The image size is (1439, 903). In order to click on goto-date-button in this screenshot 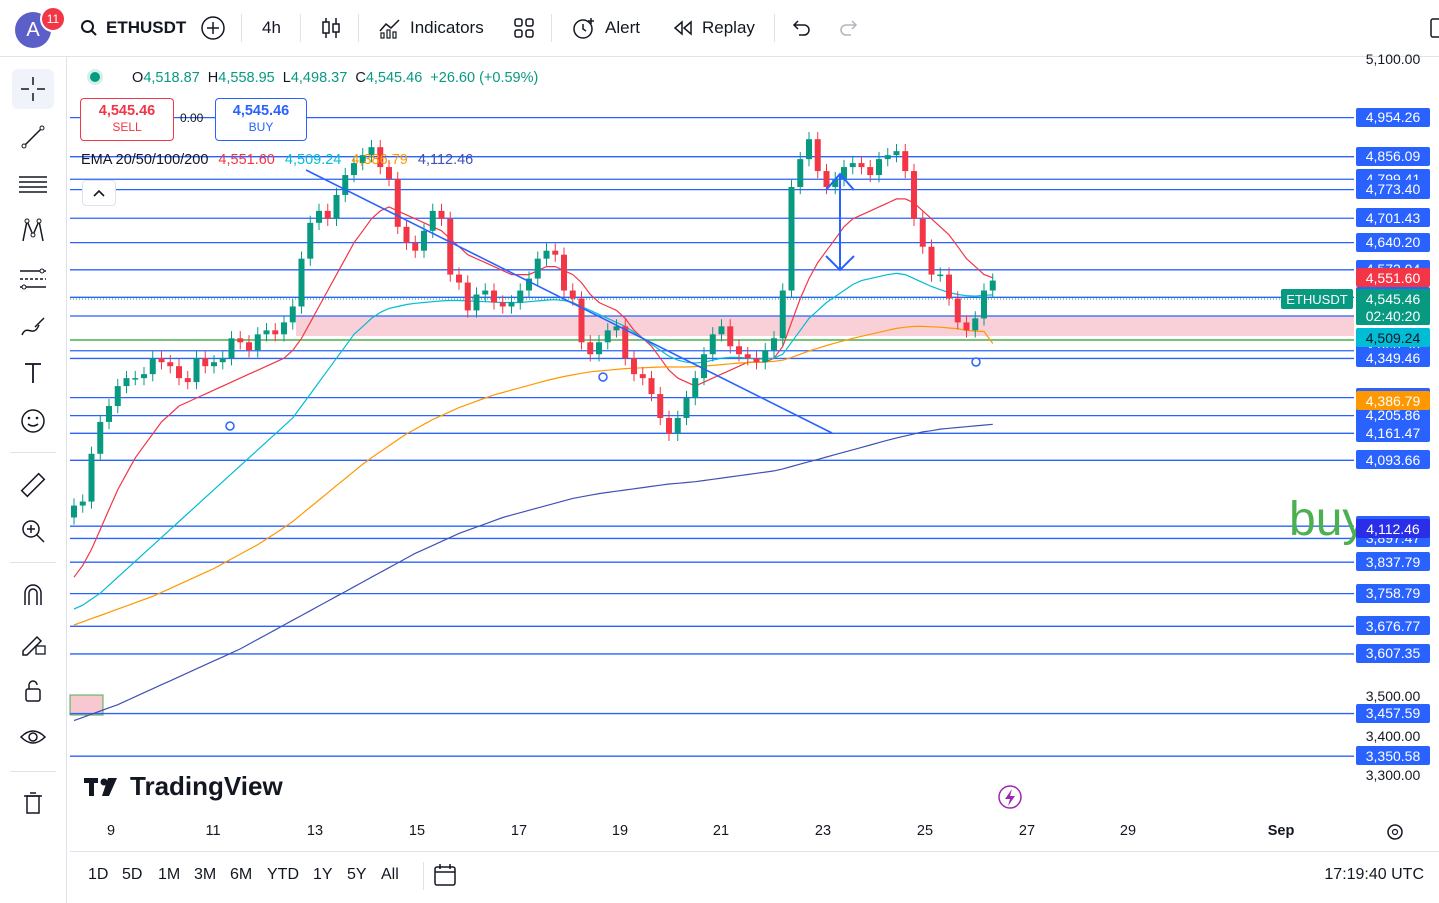, I will do `click(445, 877)`.